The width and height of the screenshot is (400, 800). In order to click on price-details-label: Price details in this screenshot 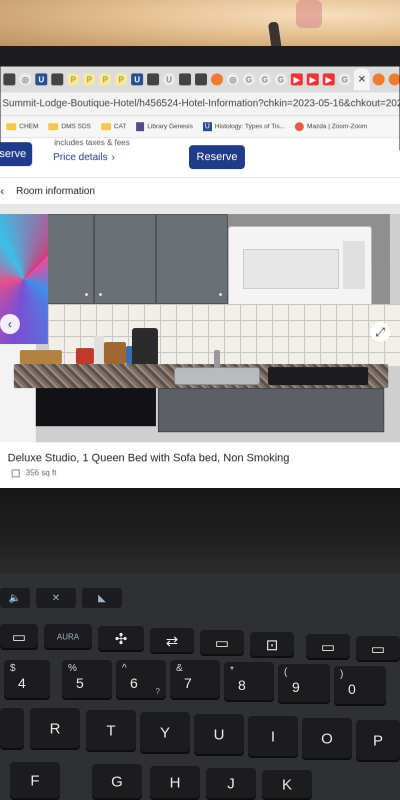, I will do `click(80, 158)`.